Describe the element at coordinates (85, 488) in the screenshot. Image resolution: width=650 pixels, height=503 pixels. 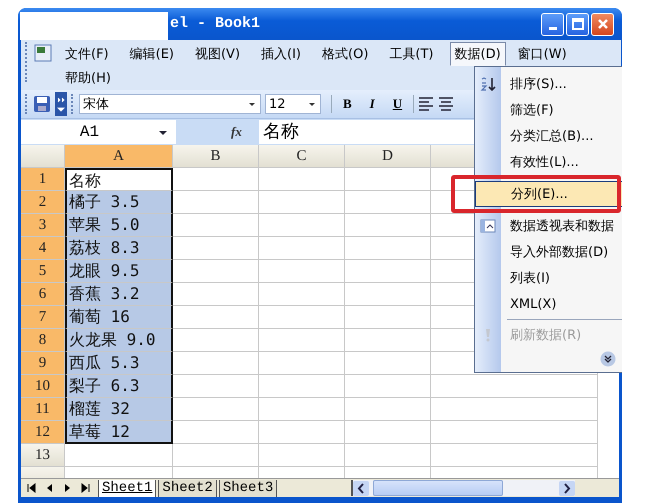
I see `last-sheet-icon` at that location.